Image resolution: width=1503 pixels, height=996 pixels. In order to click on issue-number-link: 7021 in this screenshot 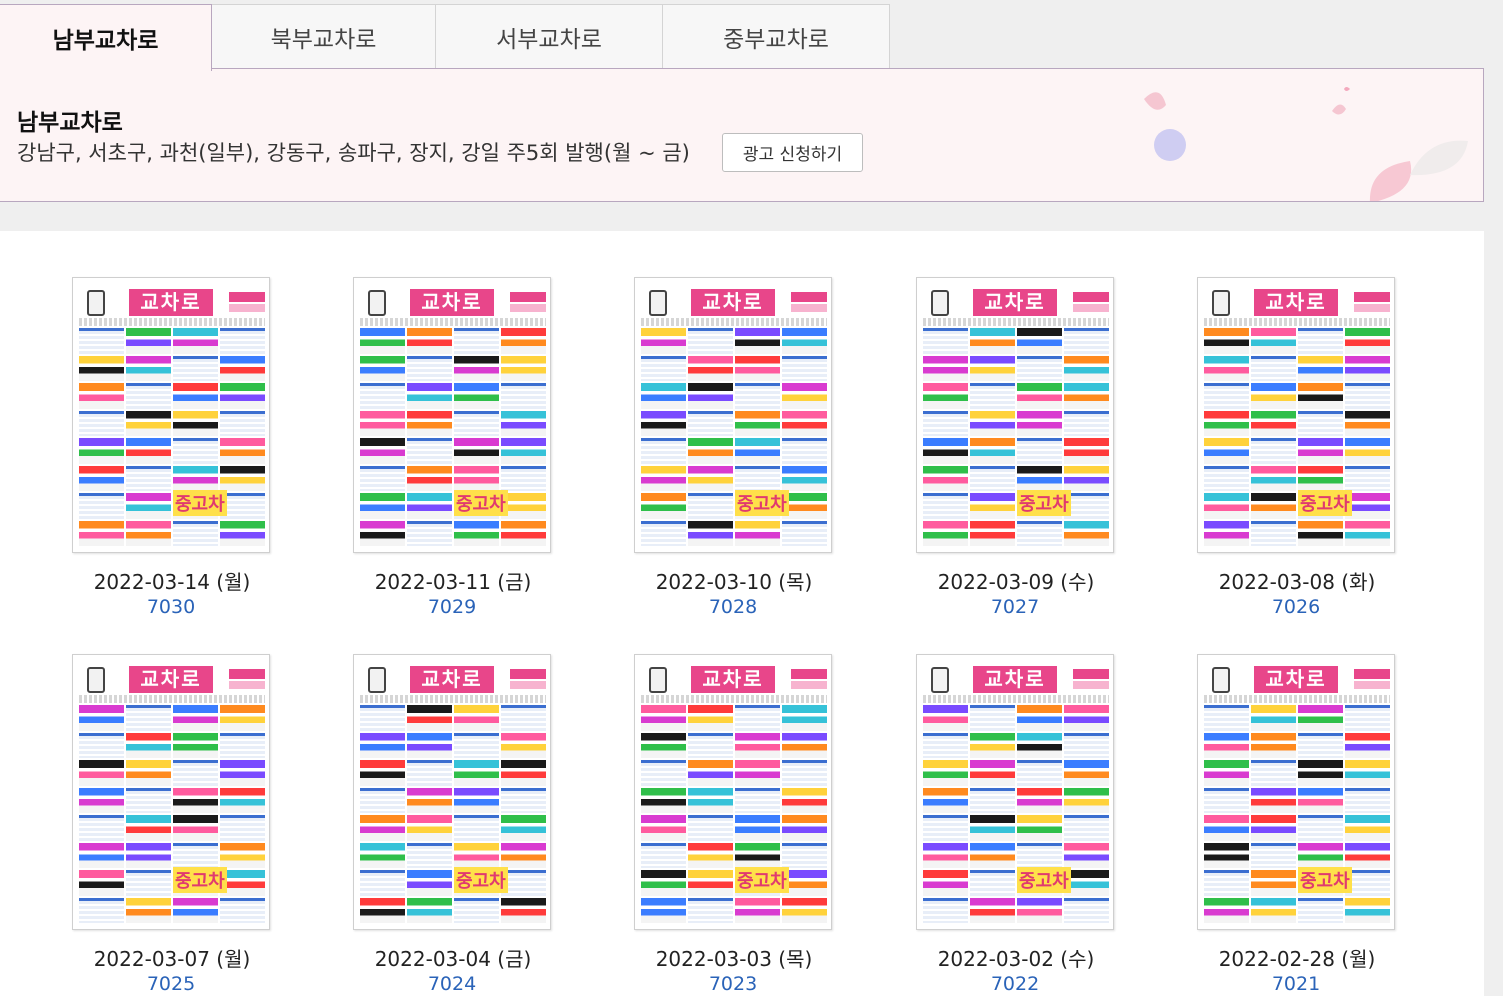, I will do `click(1296, 984)`.